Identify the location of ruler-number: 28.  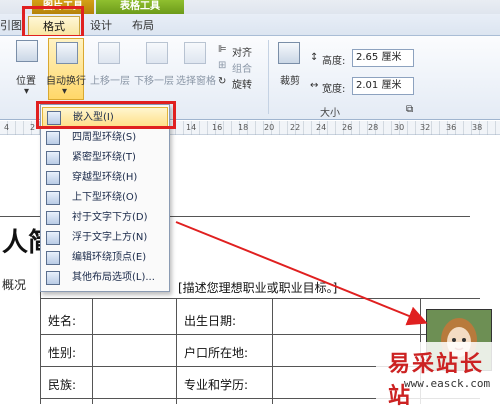
(373, 127).